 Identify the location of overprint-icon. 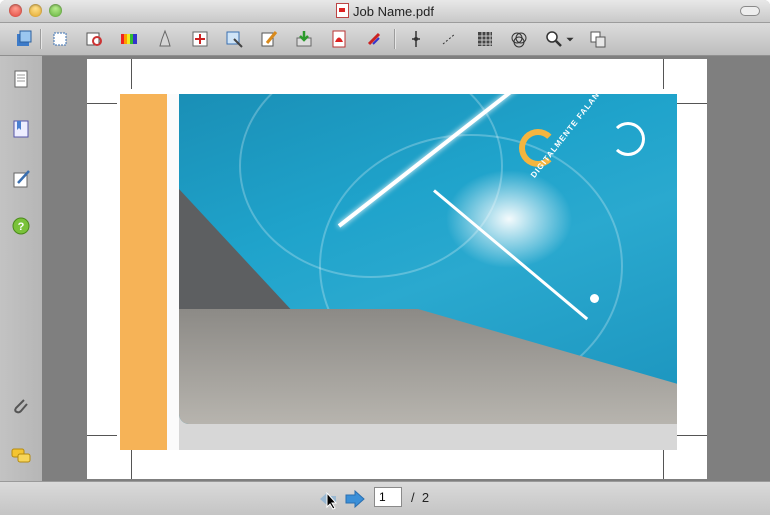
(519, 39).